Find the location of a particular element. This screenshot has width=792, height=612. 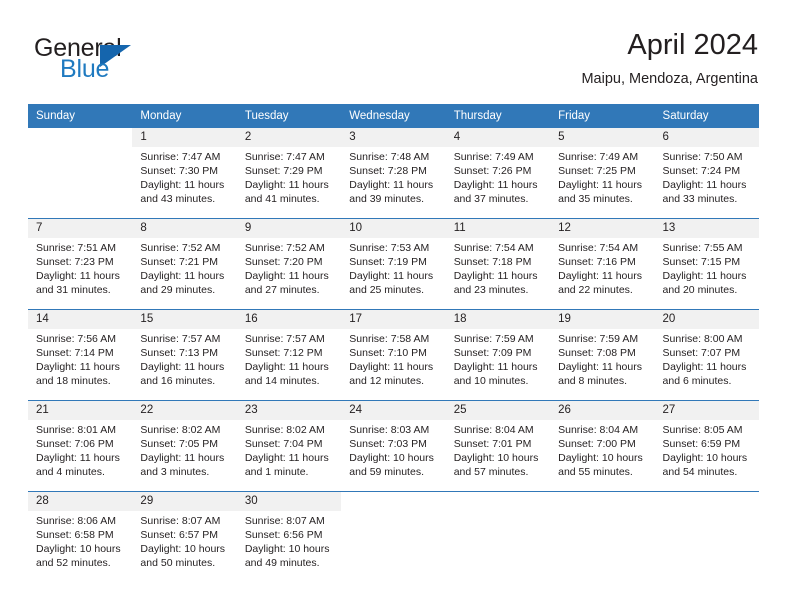

sunset-text: Sunset: 7:10 PM is located at coordinates (388, 352).